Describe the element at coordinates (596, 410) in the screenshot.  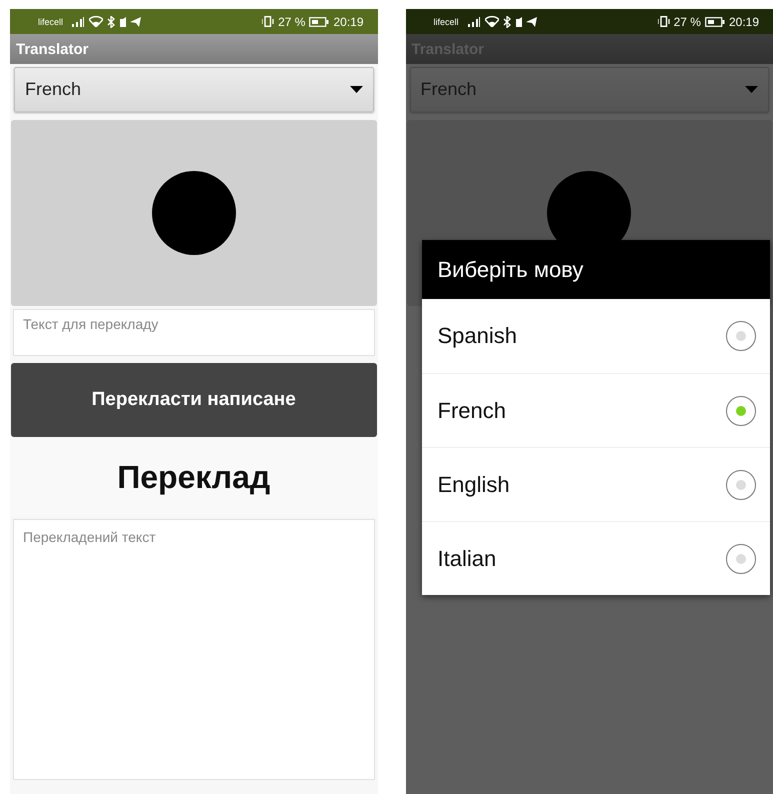
I see `language-option: French` at that location.